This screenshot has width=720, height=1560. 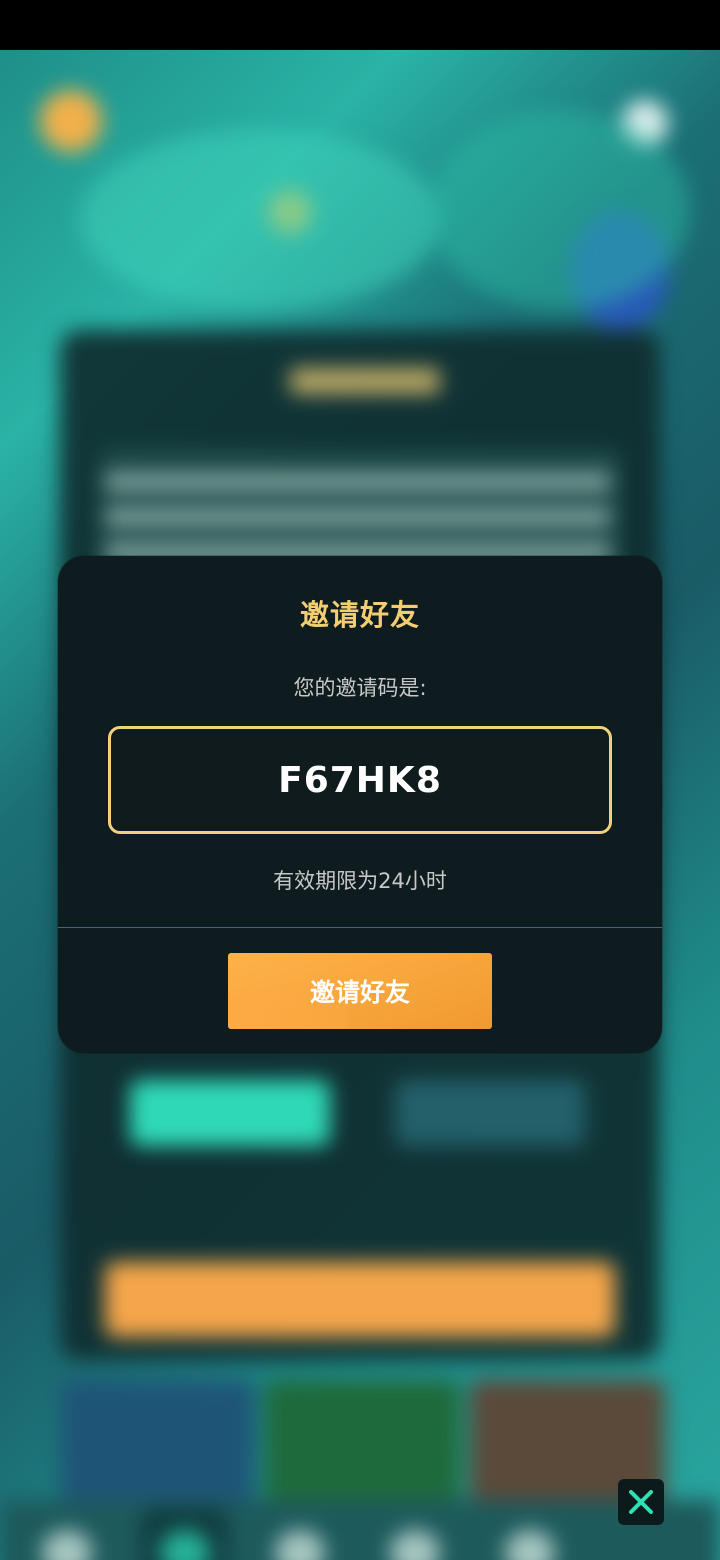 I want to click on close-icon, so click(x=641, y=1502).